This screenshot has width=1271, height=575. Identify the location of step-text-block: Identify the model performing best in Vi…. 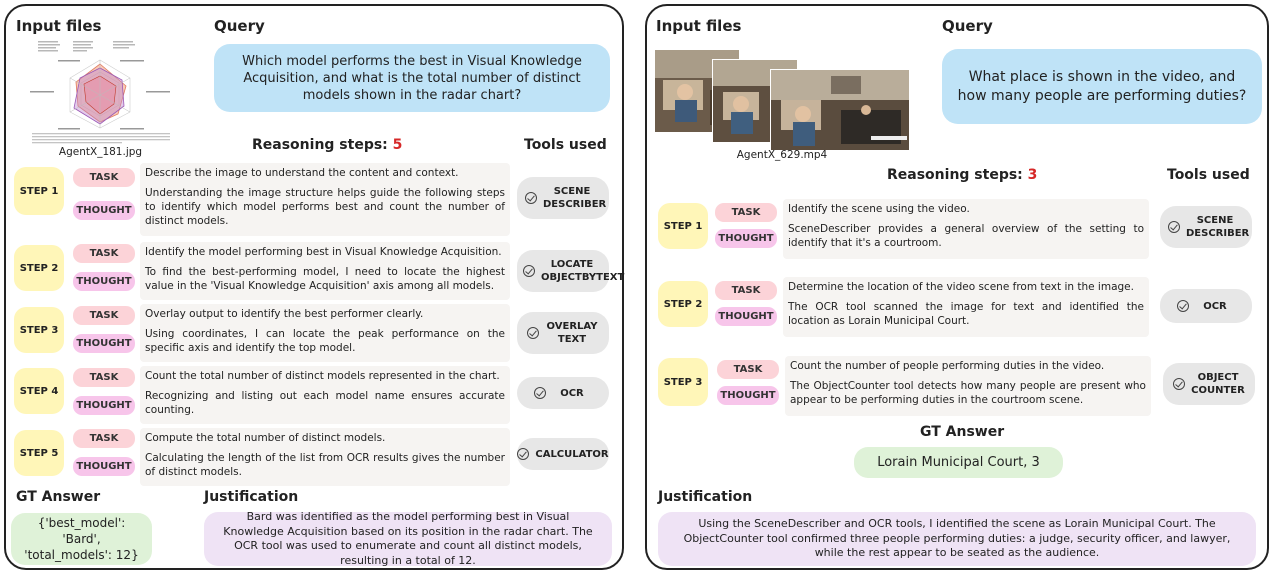
(325, 271).